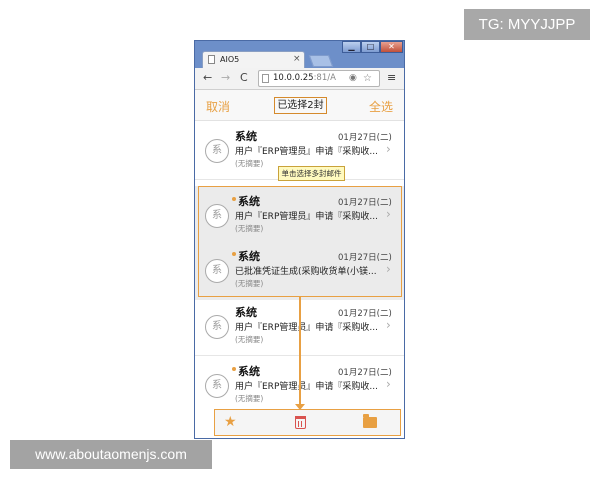 Image resolution: width=600 pixels, height=480 pixels. I want to click on menu-icon: ≡, so click(391, 77).